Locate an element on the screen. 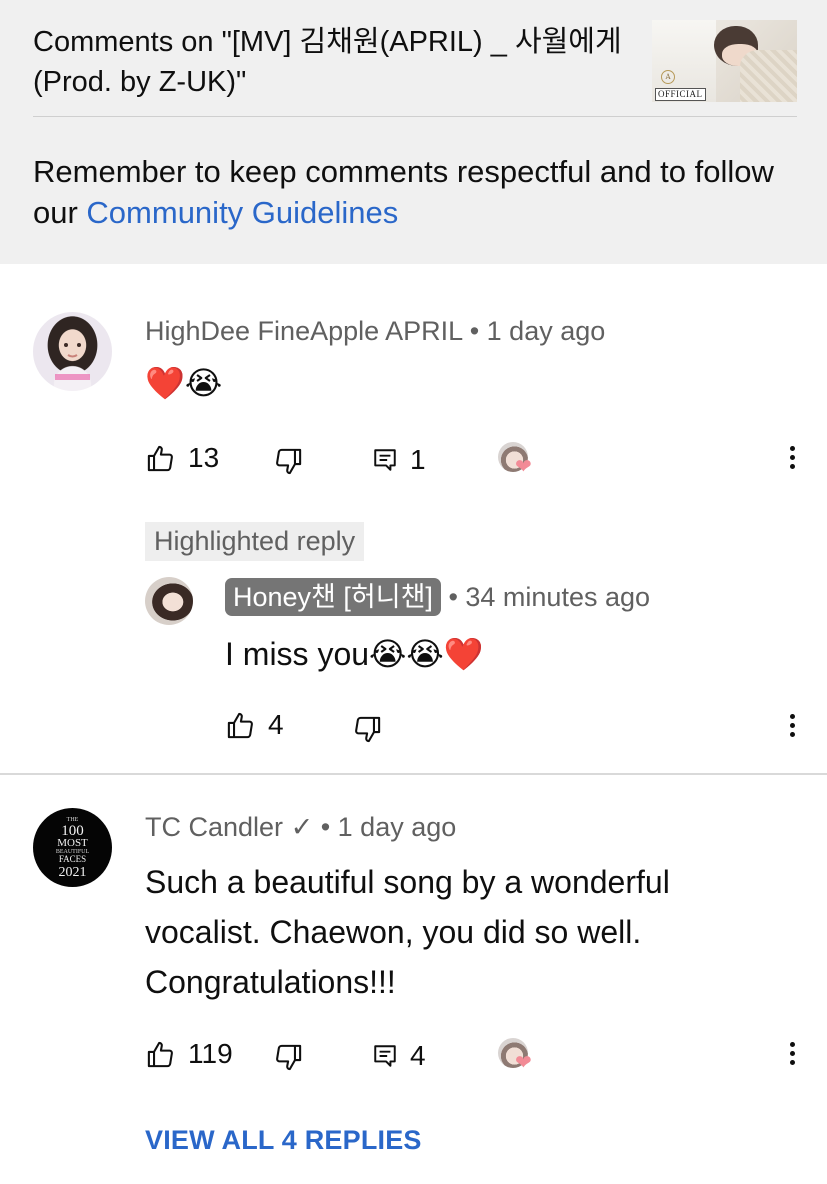 This screenshot has width=827, height=1184. reply-text: I miss you😭😭❤️ is located at coordinates (354, 654).